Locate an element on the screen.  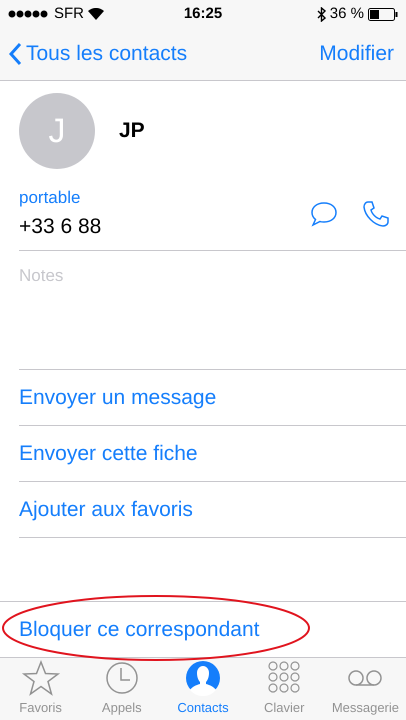
message-button is located at coordinates (324, 213).